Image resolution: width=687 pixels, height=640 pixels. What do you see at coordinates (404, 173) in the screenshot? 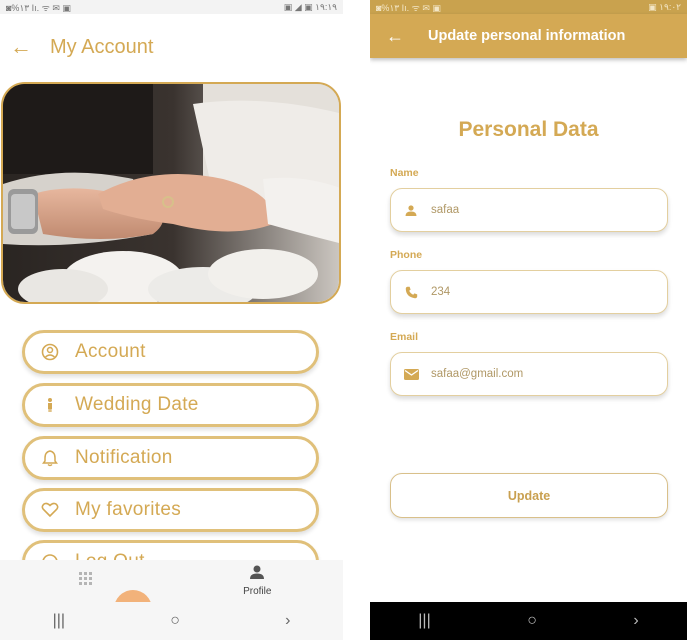
I see `name-label: Name` at bounding box center [404, 173].